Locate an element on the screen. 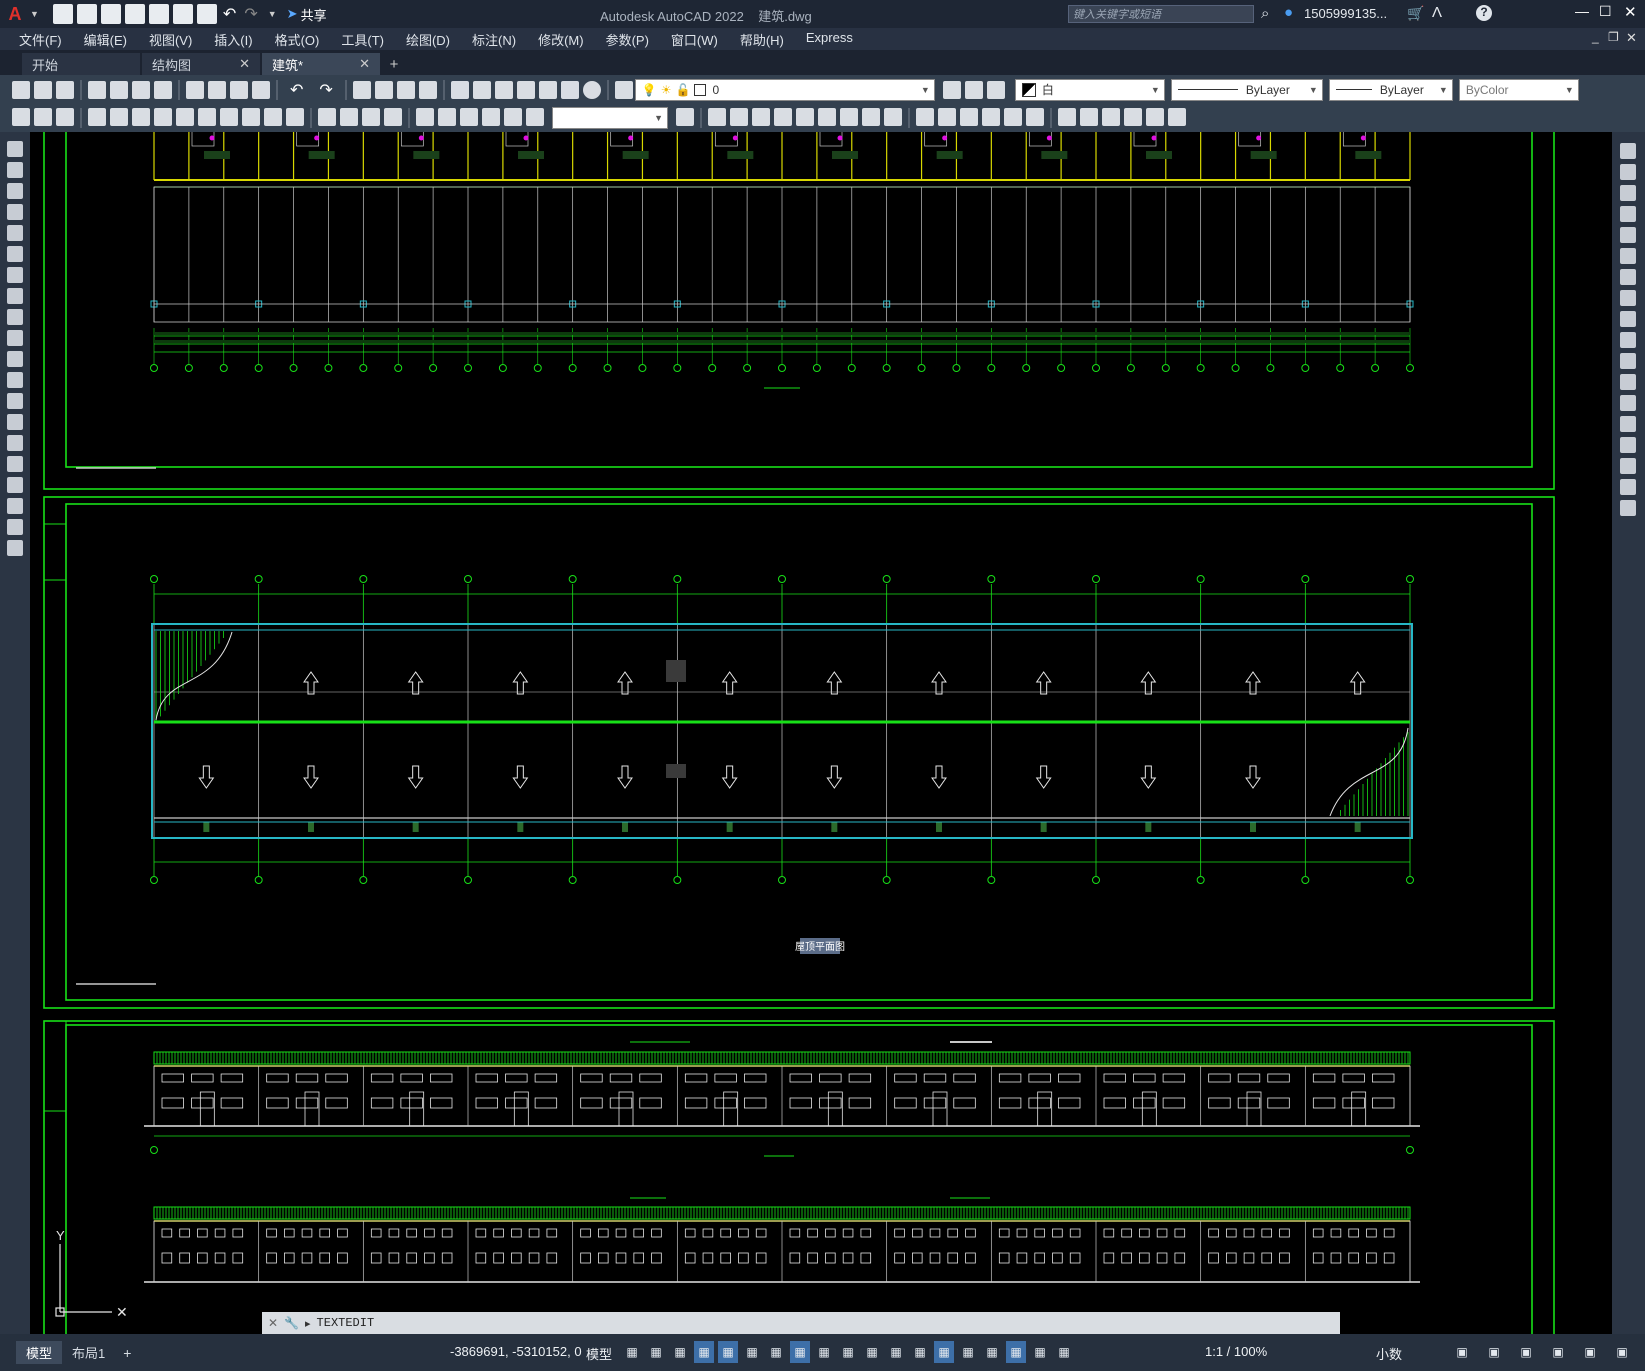 Image resolution: width=1645 pixels, height=1371 pixels. pan-icon is located at coordinates (361, 89).